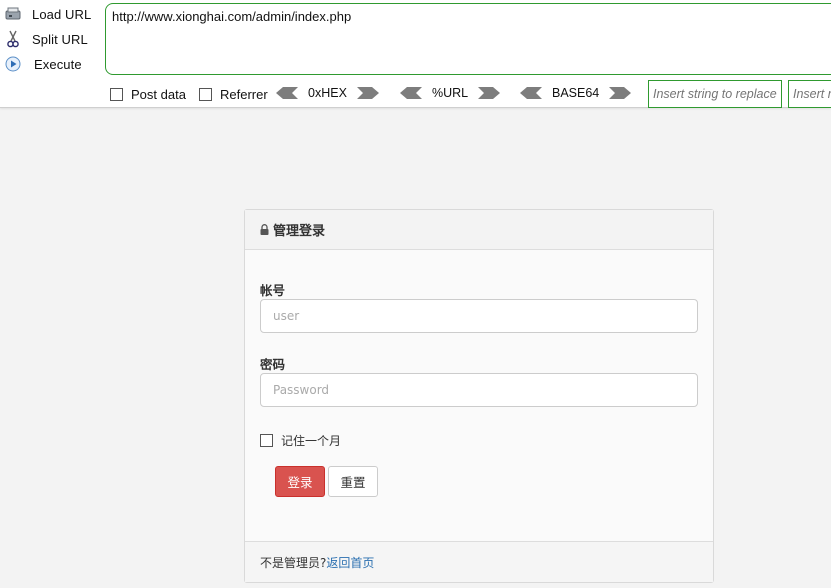 The height and width of the screenshot is (588, 831). What do you see at coordinates (273, 290) in the screenshot?
I see `account-label: 帐号` at bounding box center [273, 290].